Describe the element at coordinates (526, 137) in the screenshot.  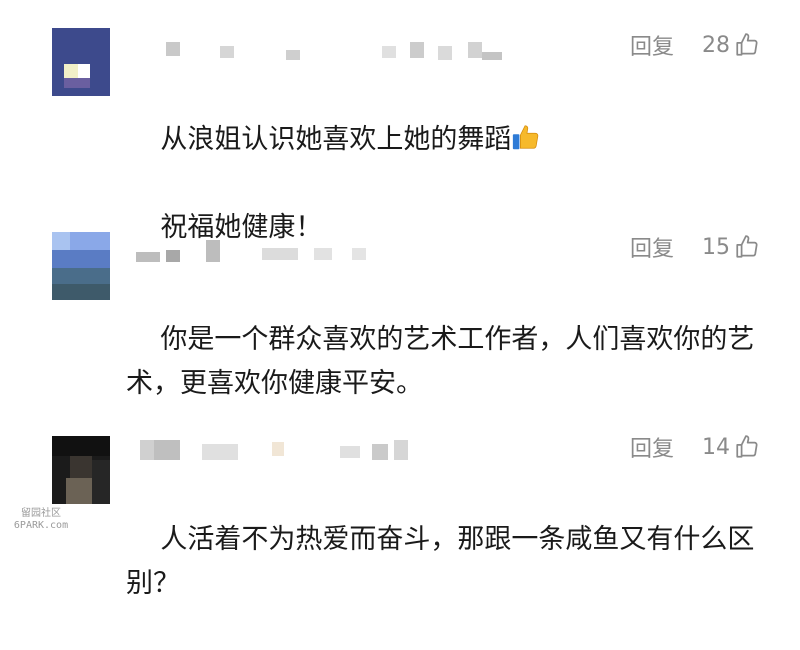
I see `thumbs-up-emoji-icon` at that location.